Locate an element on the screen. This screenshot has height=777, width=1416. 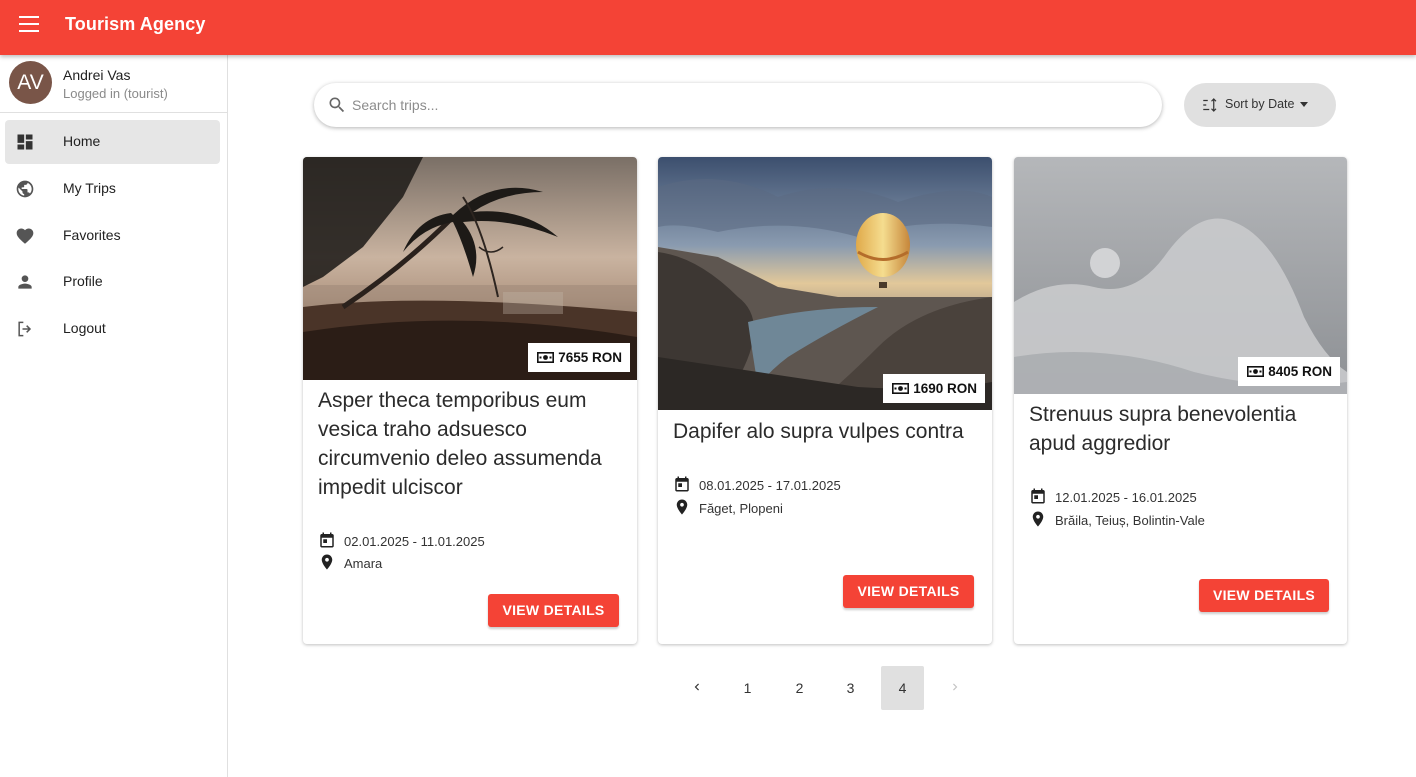
trip-title: Dapifer alo supra vulpes contra is located at coordinates (818, 431).